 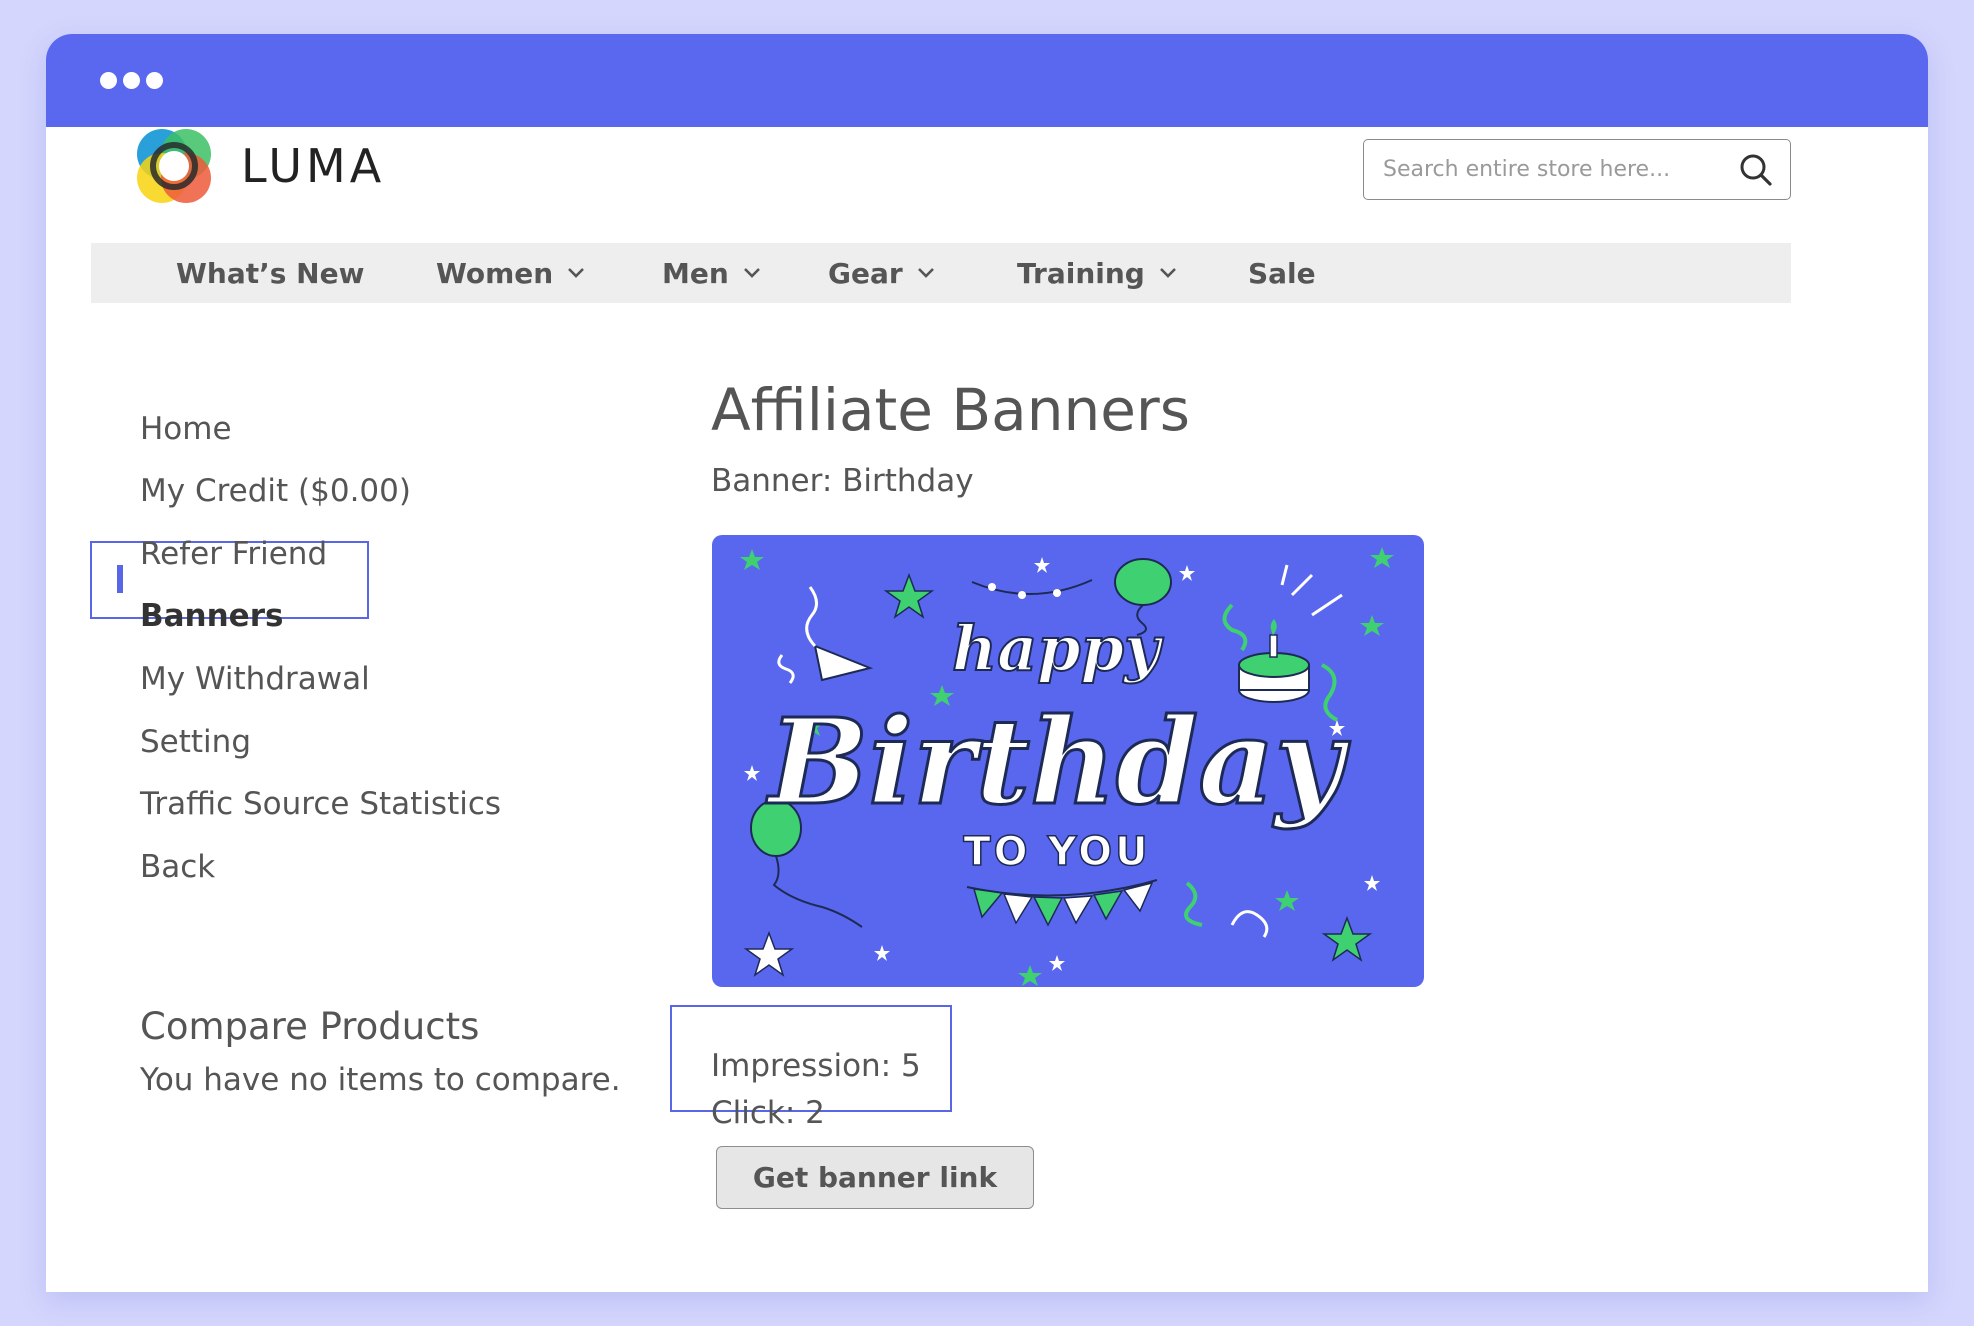 What do you see at coordinates (120, 579) in the screenshot?
I see `active-indicator` at bounding box center [120, 579].